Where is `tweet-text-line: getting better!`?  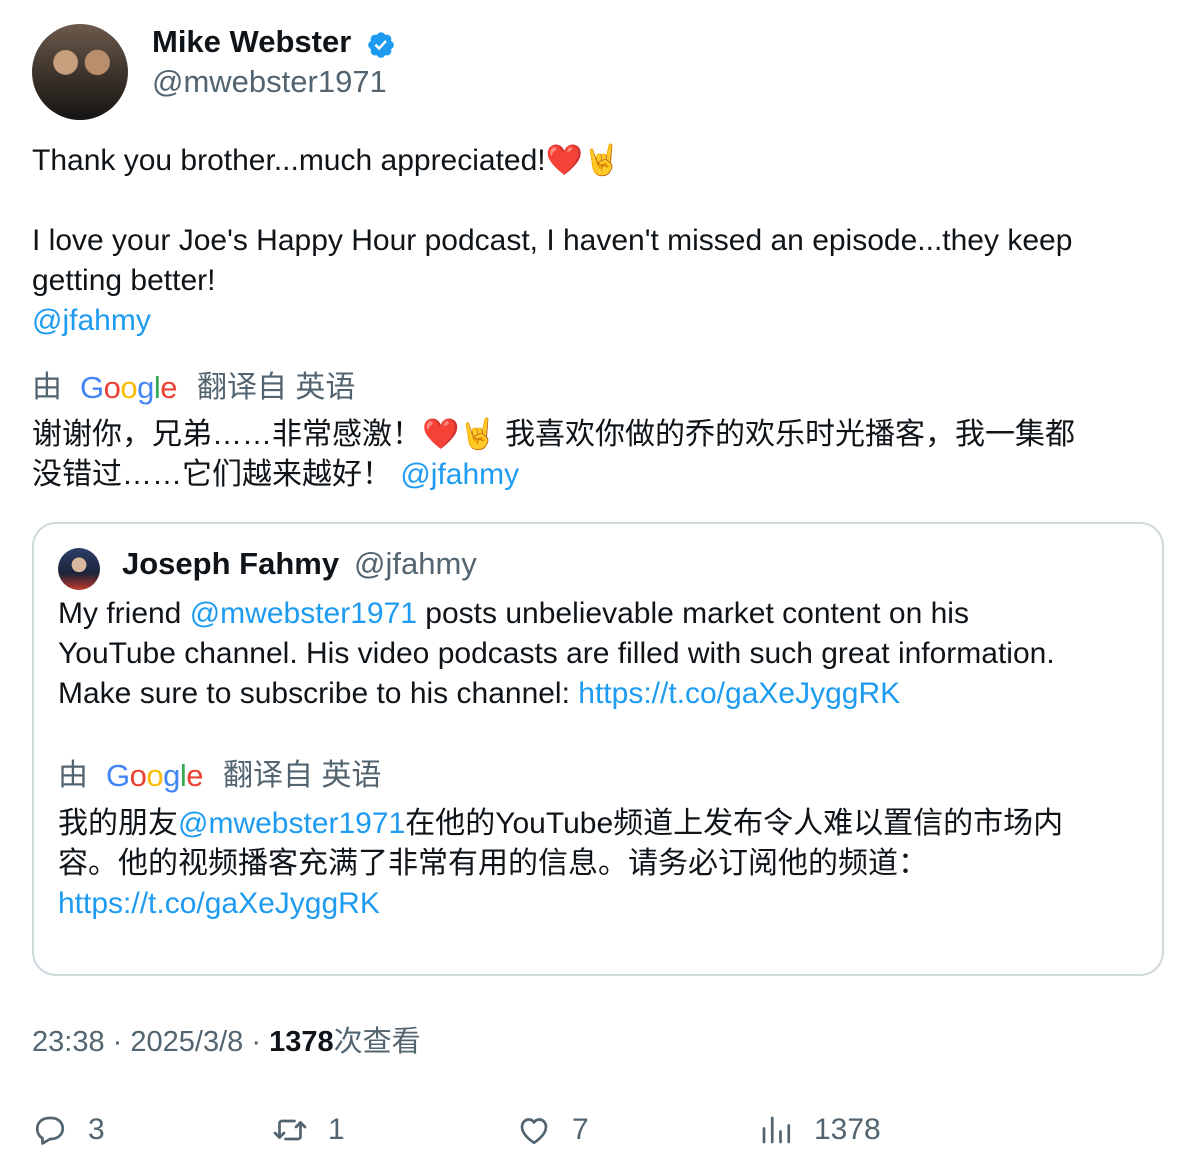 tweet-text-line: getting better! is located at coordinates (124, 280).